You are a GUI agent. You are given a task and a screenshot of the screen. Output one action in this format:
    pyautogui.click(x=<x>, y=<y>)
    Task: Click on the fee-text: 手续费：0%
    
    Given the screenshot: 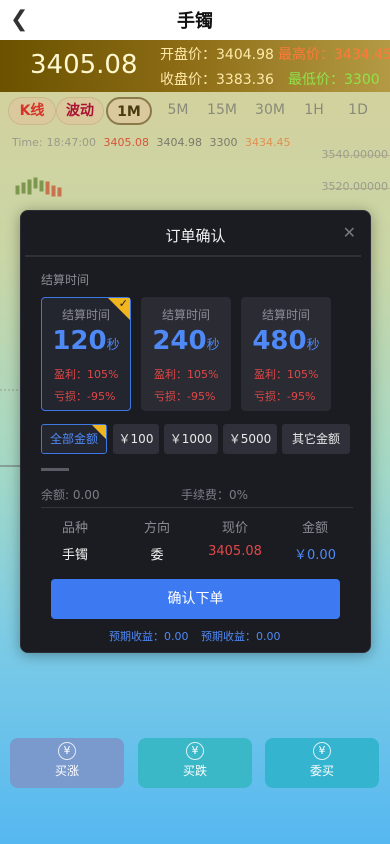 What is the action you would take?
    pyautogui.click(x=215, y=495)
    